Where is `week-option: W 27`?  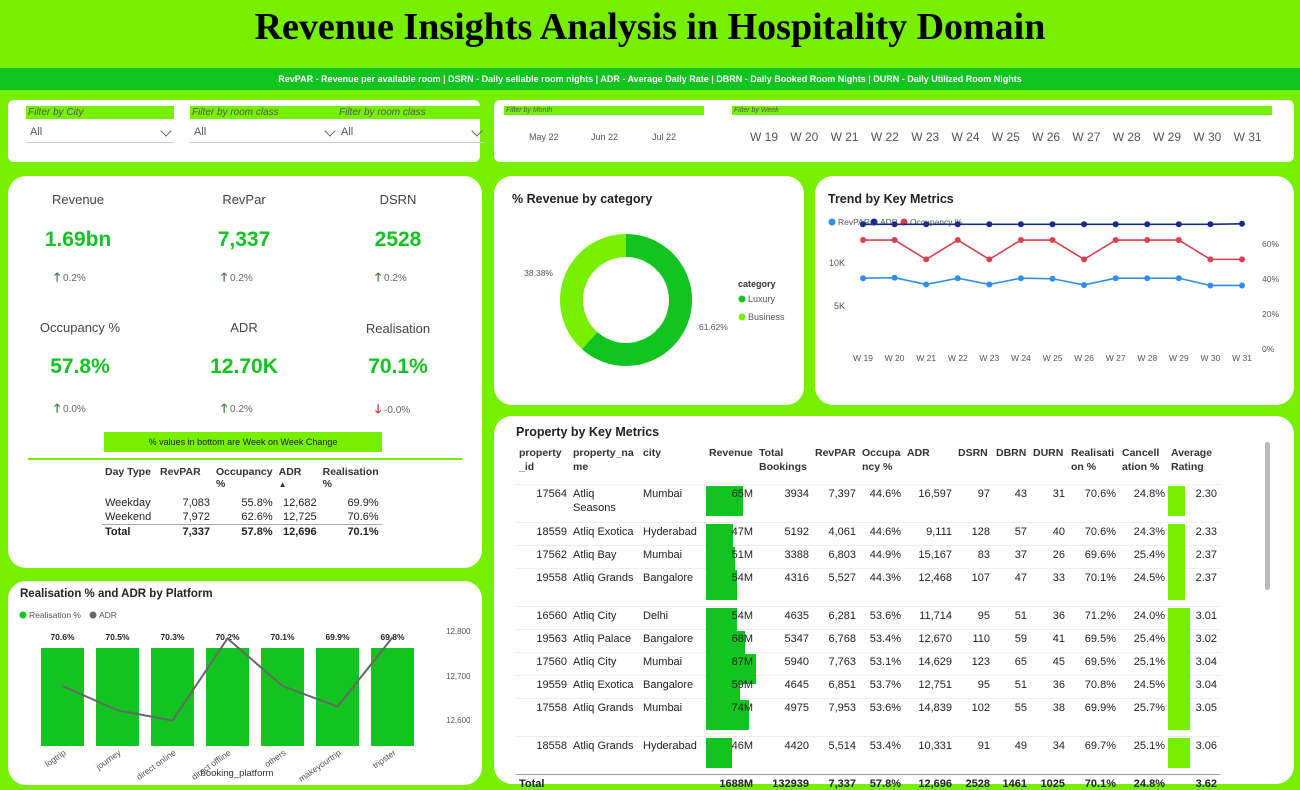
week-option: W 27 is located at coordinates (1086, 137).